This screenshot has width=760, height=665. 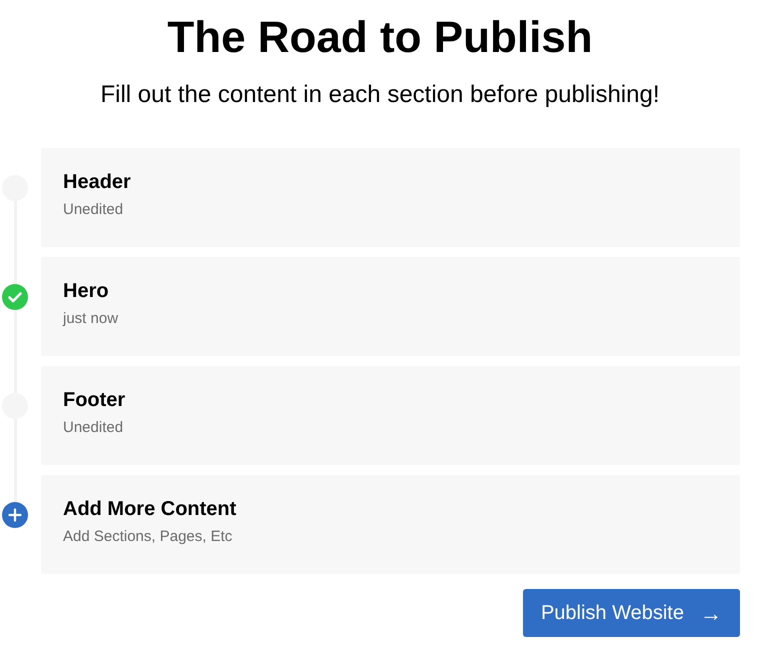 I want to click on section-status: Add Sections, Pages, Etc, so click(x=147, y=537).